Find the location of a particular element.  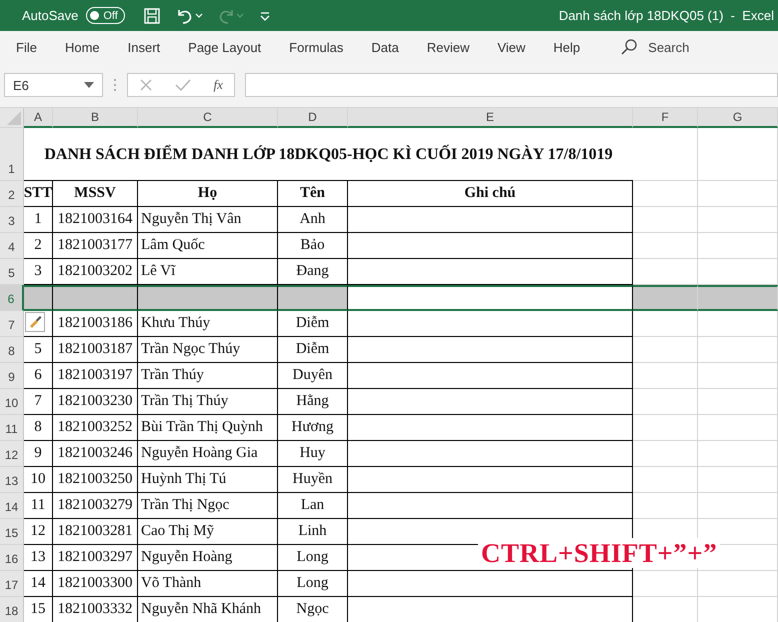

table-cell: 1821003164 is located at coordinates (95, 220).